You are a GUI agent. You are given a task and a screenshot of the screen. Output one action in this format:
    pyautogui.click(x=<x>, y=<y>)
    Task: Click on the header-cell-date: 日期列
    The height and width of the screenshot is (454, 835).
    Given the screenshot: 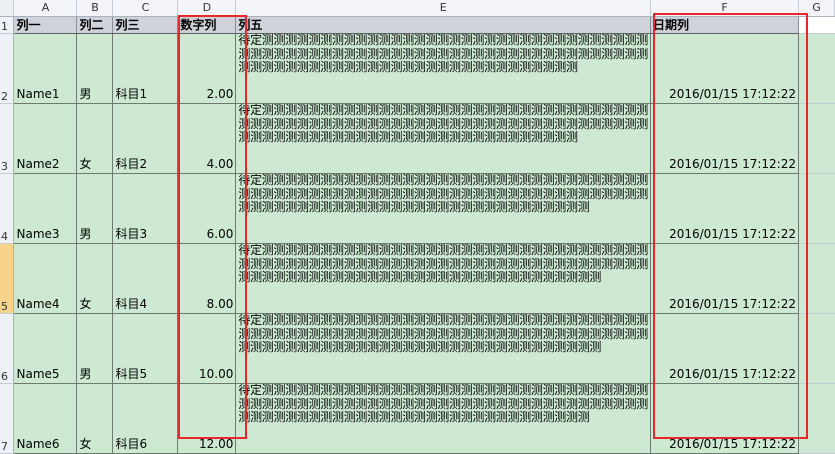 What is the action you would take?
    pyautogui.click(x=724, y=25)
    